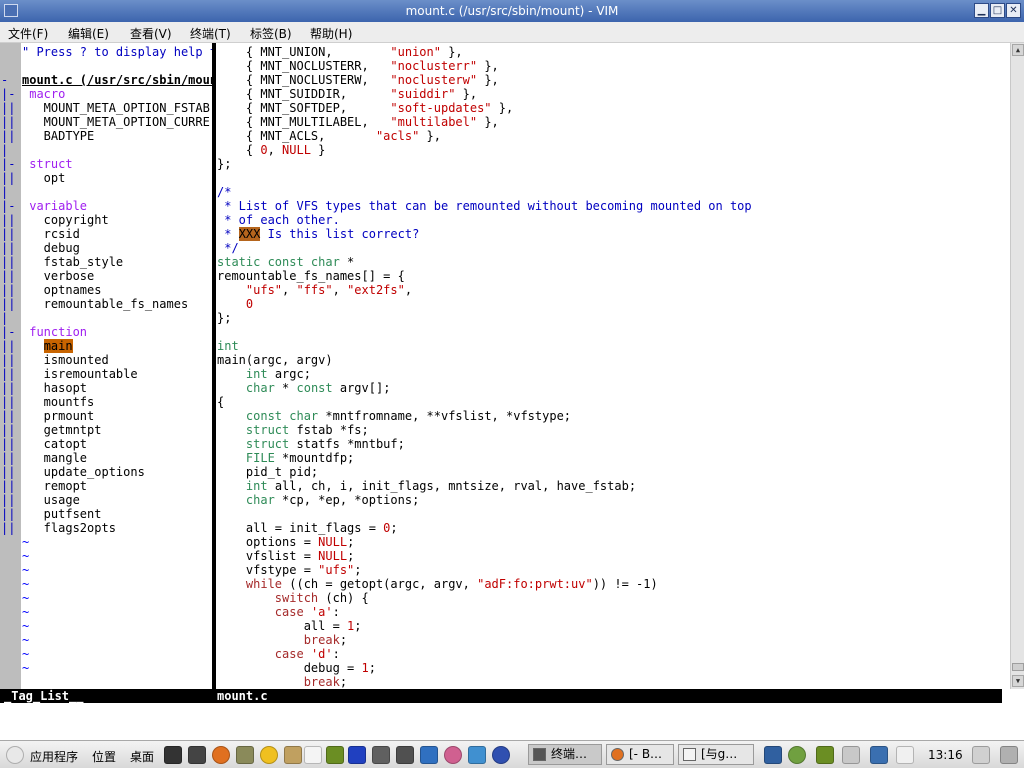 The width and height of the screenshot is (1024, 768). I want to click on code-line: int, so click(228, 346).